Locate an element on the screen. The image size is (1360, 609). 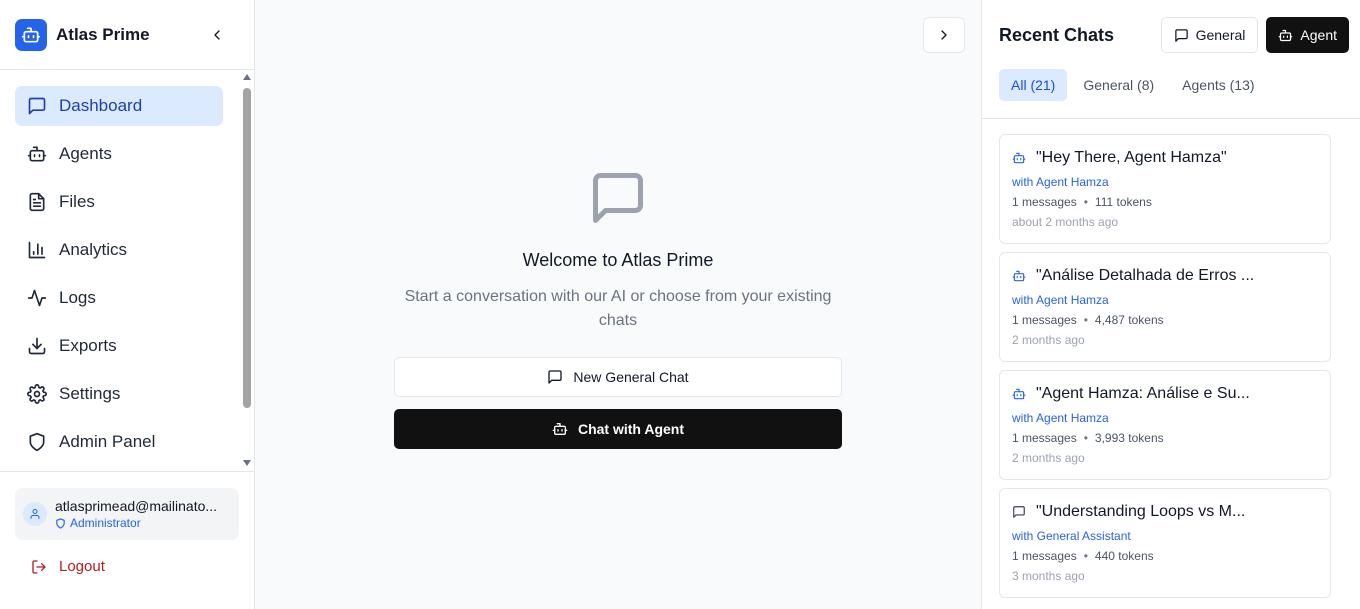
tab-general: General (8) is located at coordinates (1118, 85).